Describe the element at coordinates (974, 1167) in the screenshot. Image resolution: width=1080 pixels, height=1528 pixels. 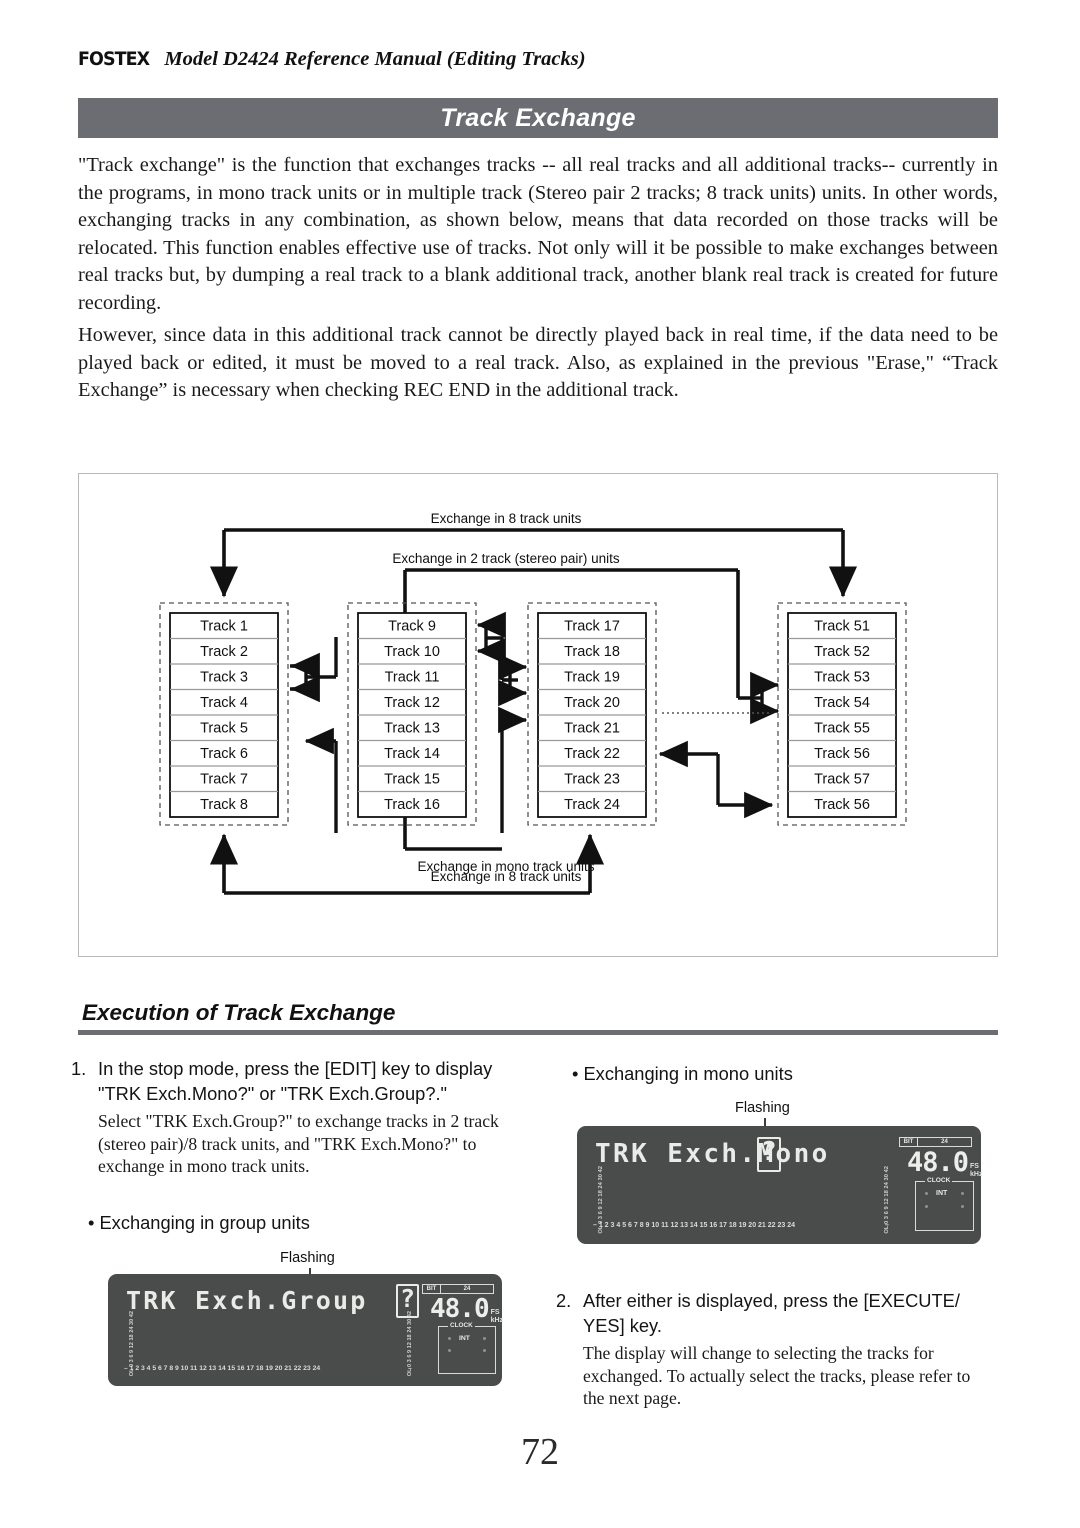
I see `lcd-mono-fs-unit-top: FS` at that location.